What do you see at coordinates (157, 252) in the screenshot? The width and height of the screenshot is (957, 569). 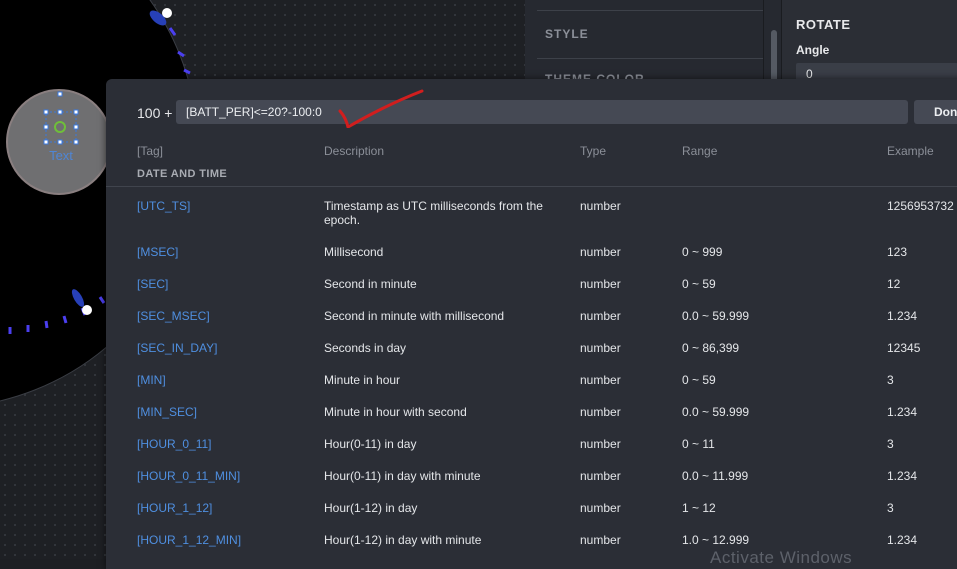 I see `row-tag: [MSEC]` at bounding box center [157, 252].